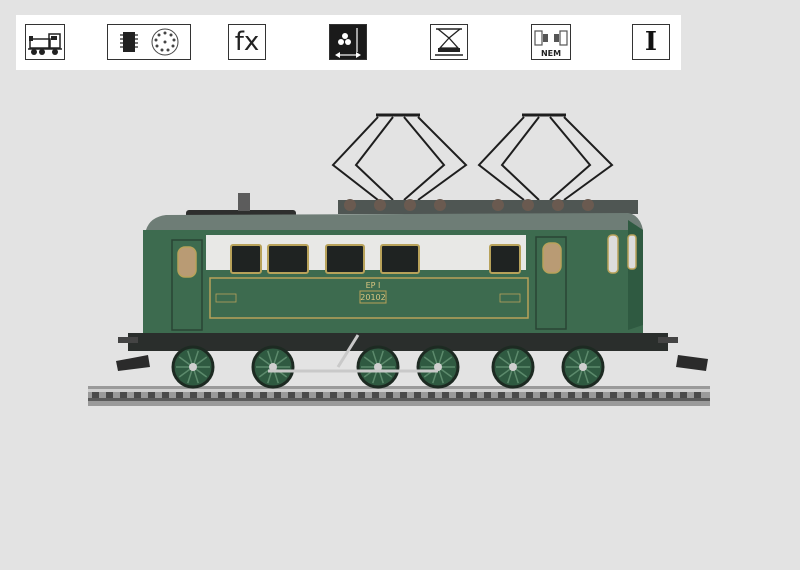 This screenshot has width=800, height=570. Describe the element at coordinates (399, 157) in the screenshot. I see `pantograph-left` at that location.